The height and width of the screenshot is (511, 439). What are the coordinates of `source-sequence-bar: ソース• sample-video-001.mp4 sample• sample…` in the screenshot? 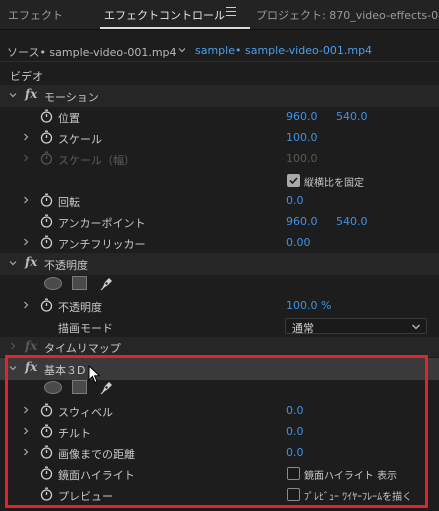 It's located at (219, 50).